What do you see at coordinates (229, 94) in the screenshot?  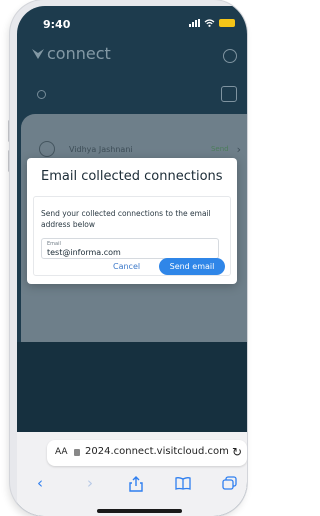 I see `export-icon` at bounding box center [229, 94].